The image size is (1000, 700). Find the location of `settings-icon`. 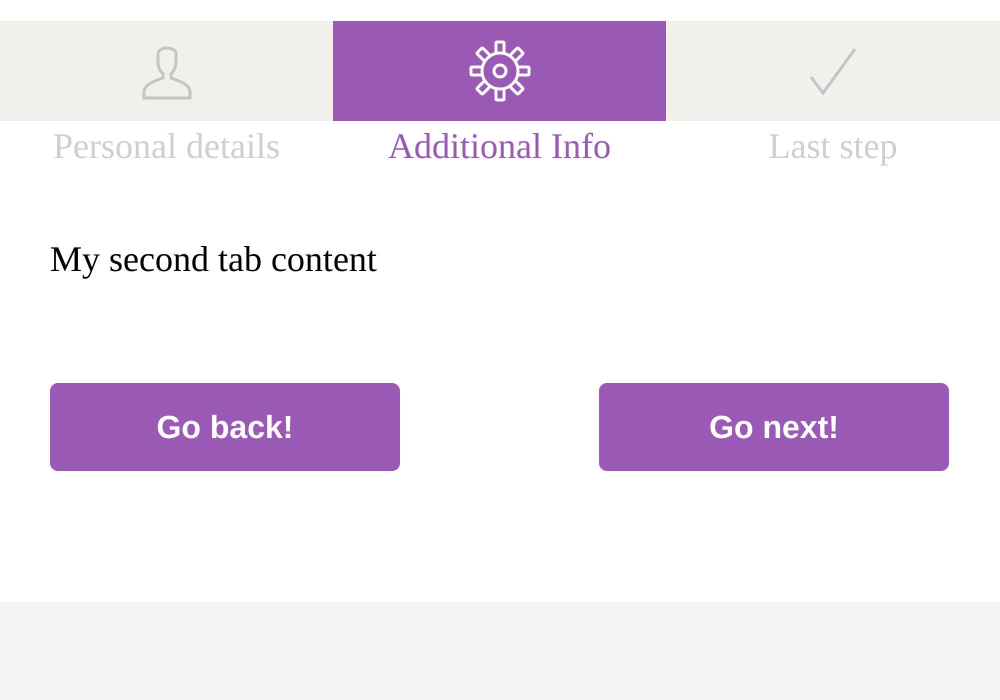

settings-icon is located at coordinates (499, 71).